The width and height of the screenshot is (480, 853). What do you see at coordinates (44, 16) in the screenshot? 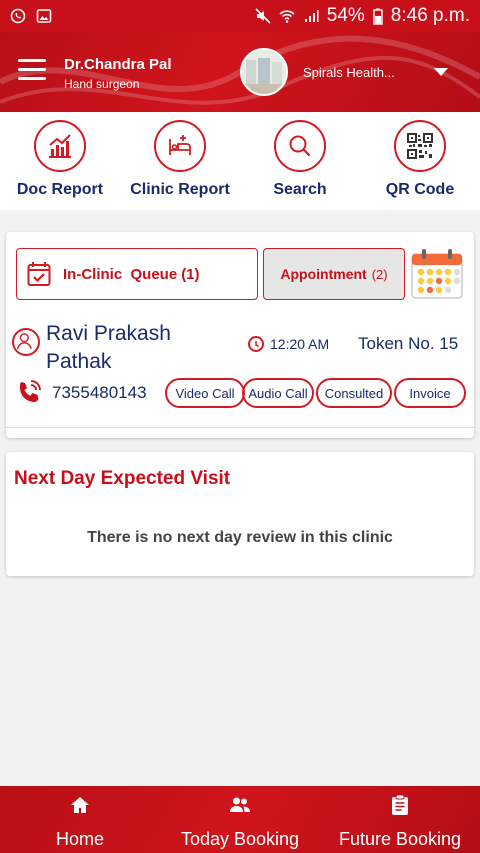
I see `gallery-icon` at bounding box center [44, 16].